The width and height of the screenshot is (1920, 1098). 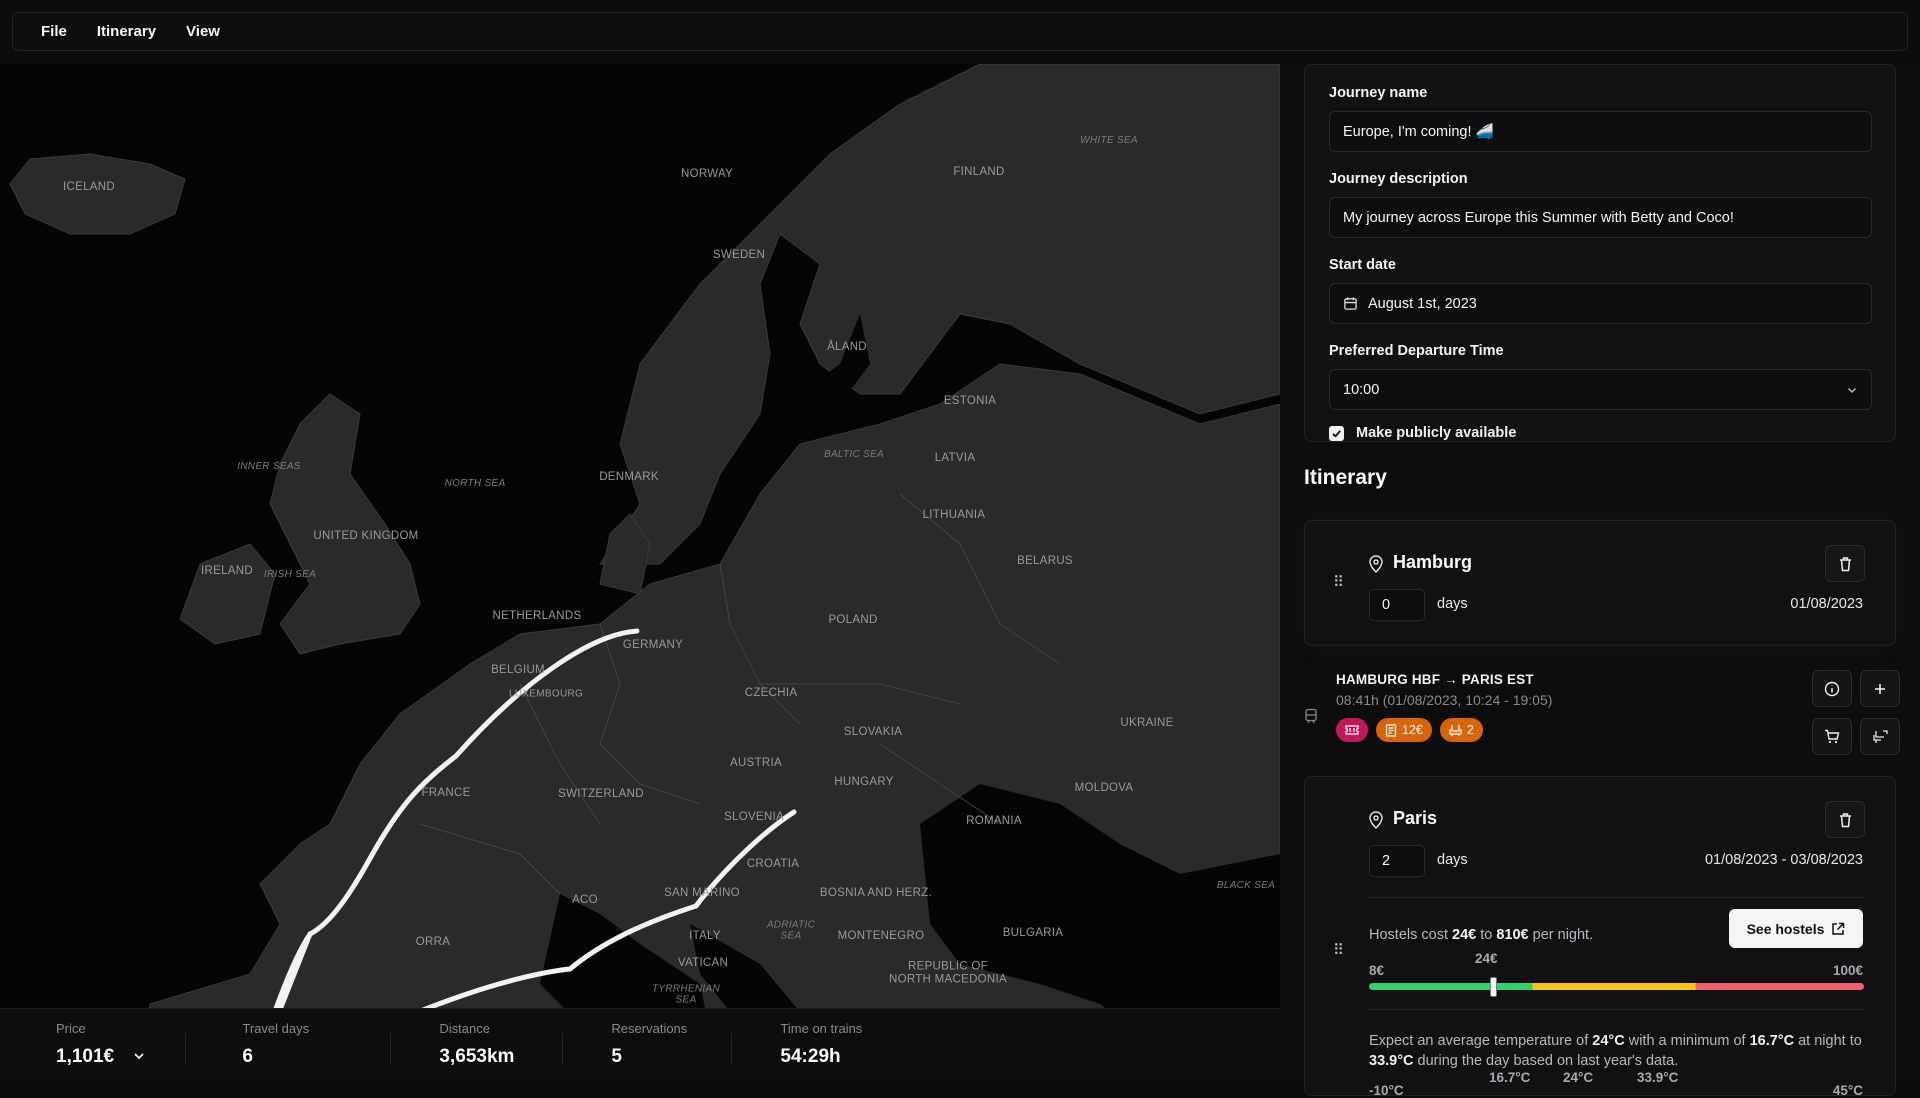 What do you see at coordinates (1398, 179) in the screenshot?
I see `journey-description-label: Journey description` at bounding box center [1398, 179].